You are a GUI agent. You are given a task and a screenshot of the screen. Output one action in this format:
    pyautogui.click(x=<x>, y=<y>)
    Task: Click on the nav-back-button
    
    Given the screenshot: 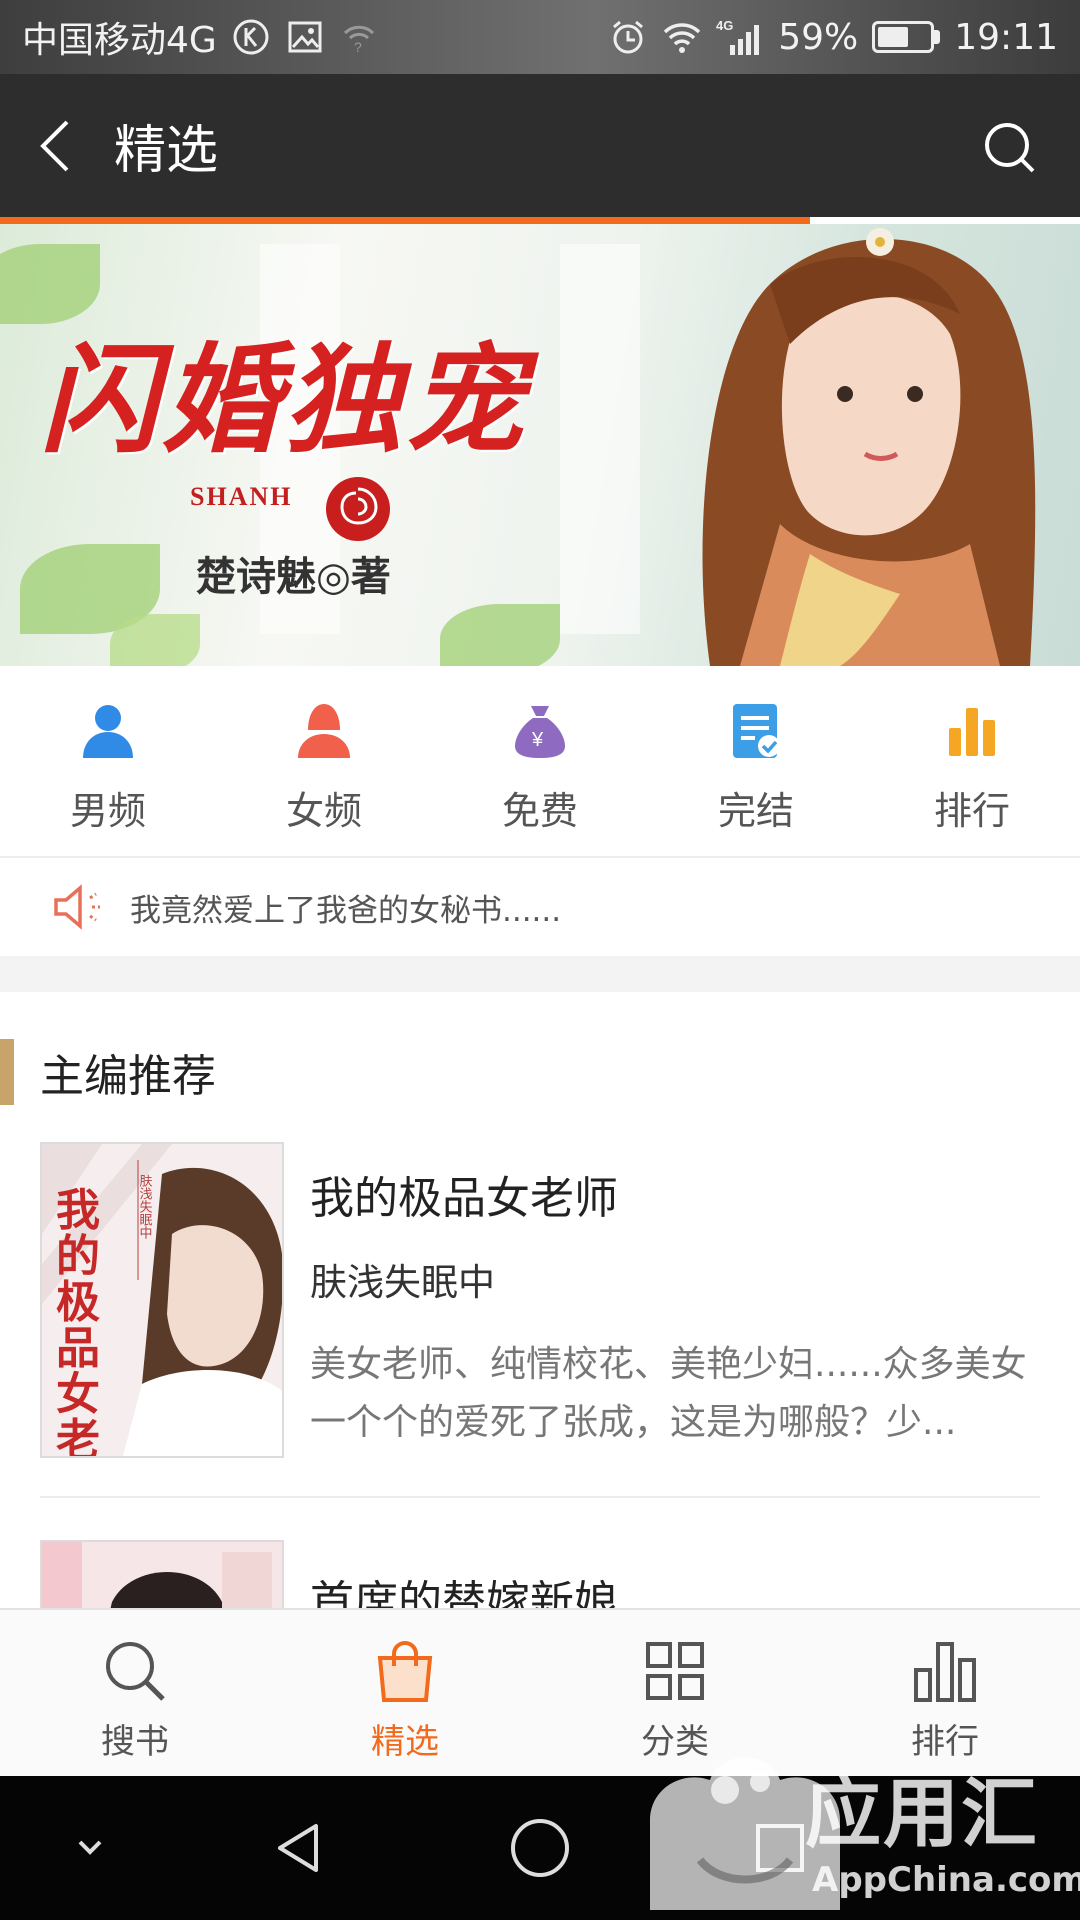 What is the action you would take?
    pyautogui.click(x=300, y=1848)
    